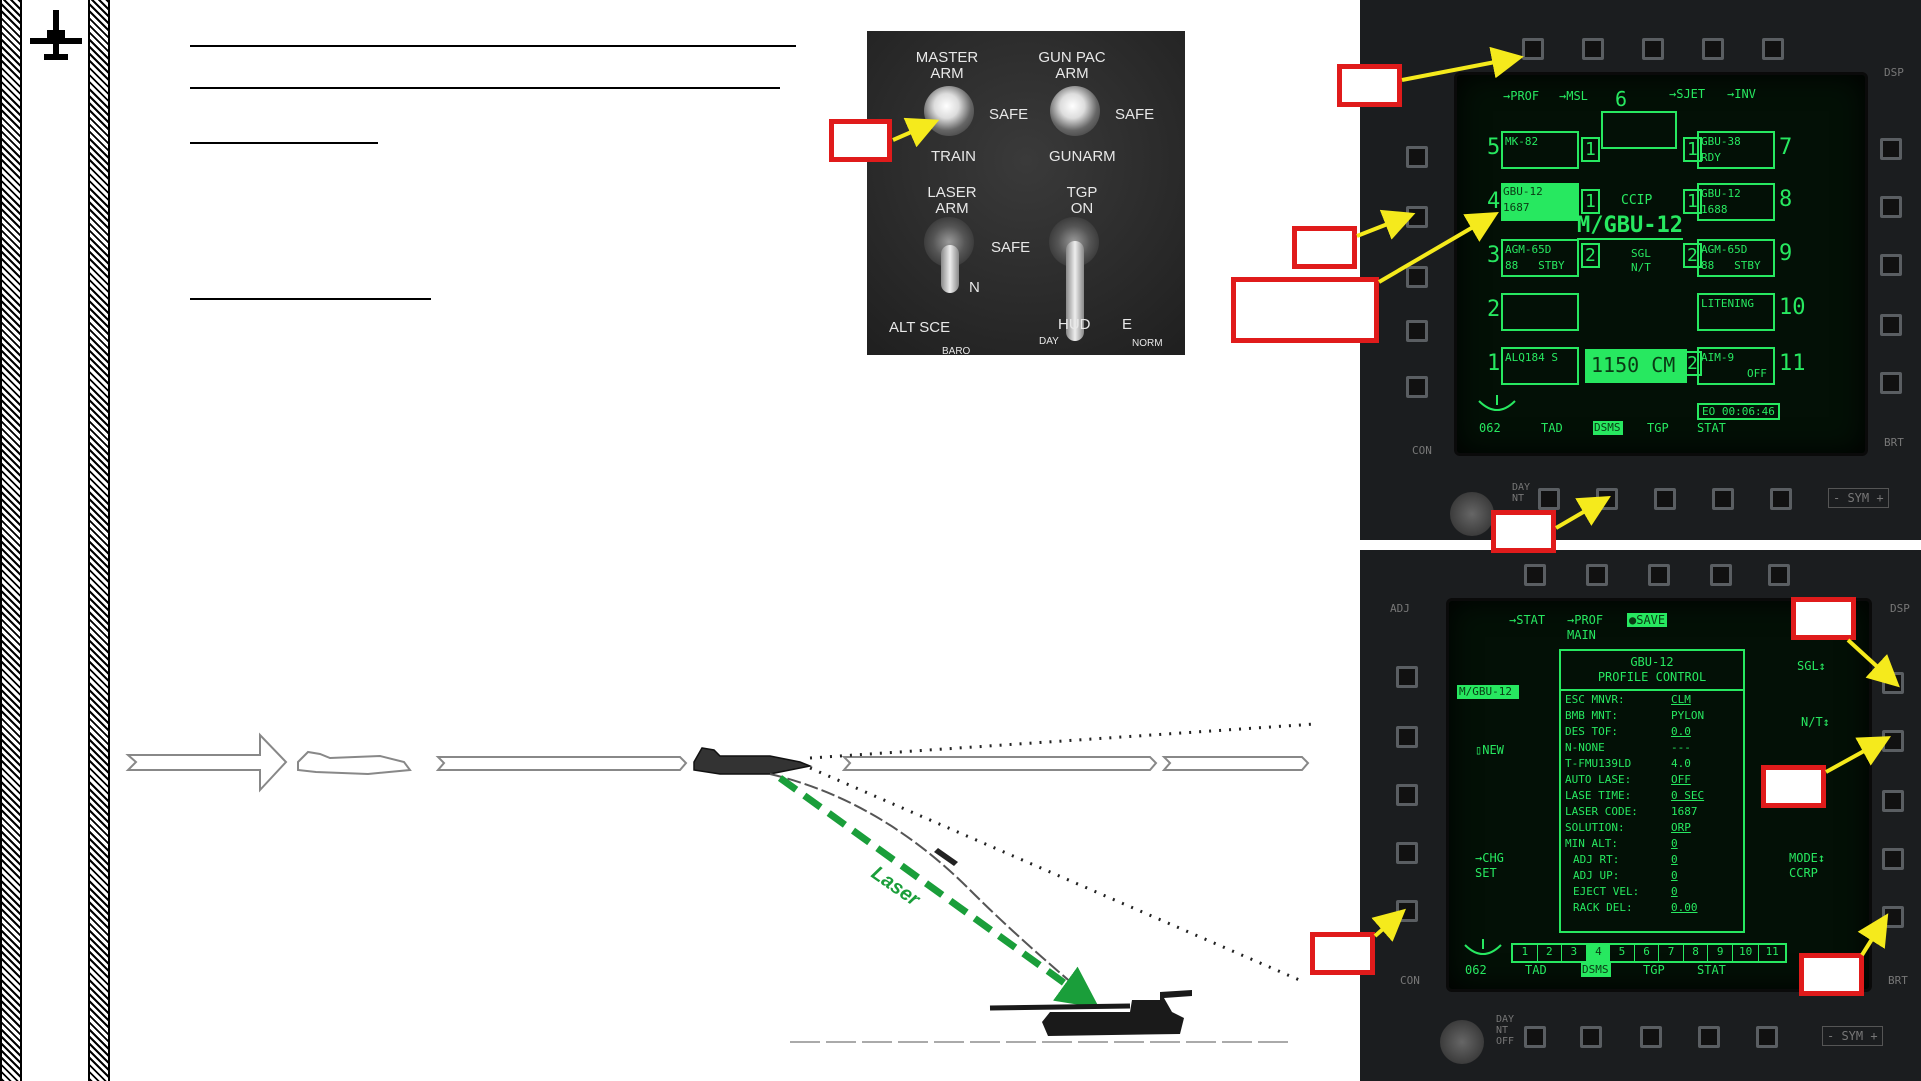 This screenshot has width=1921, height=1081. What do you see at coordinates (1389, 925) in the screenshot?
I see `arrow-chg-set` at bounding box center [1389, 925].